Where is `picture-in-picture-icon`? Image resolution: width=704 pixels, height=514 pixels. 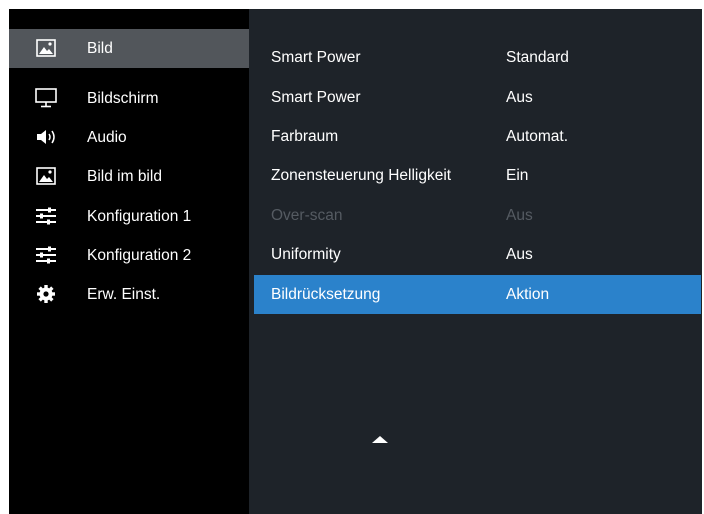
picture-in-picture-icon is located at coordinates (46, 176).